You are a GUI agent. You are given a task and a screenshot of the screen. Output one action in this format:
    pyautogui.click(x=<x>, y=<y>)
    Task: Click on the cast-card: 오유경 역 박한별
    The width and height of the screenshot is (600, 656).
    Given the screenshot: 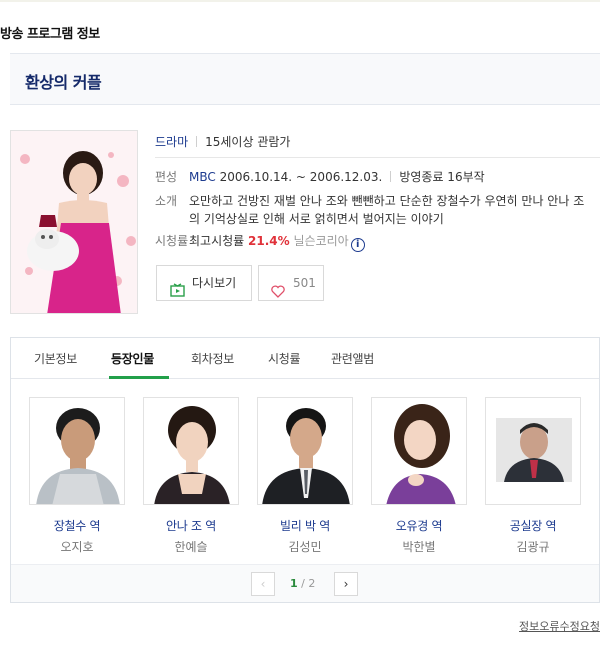 What is the action you would take?
    pyautogui.click(x=419, y=476)
    